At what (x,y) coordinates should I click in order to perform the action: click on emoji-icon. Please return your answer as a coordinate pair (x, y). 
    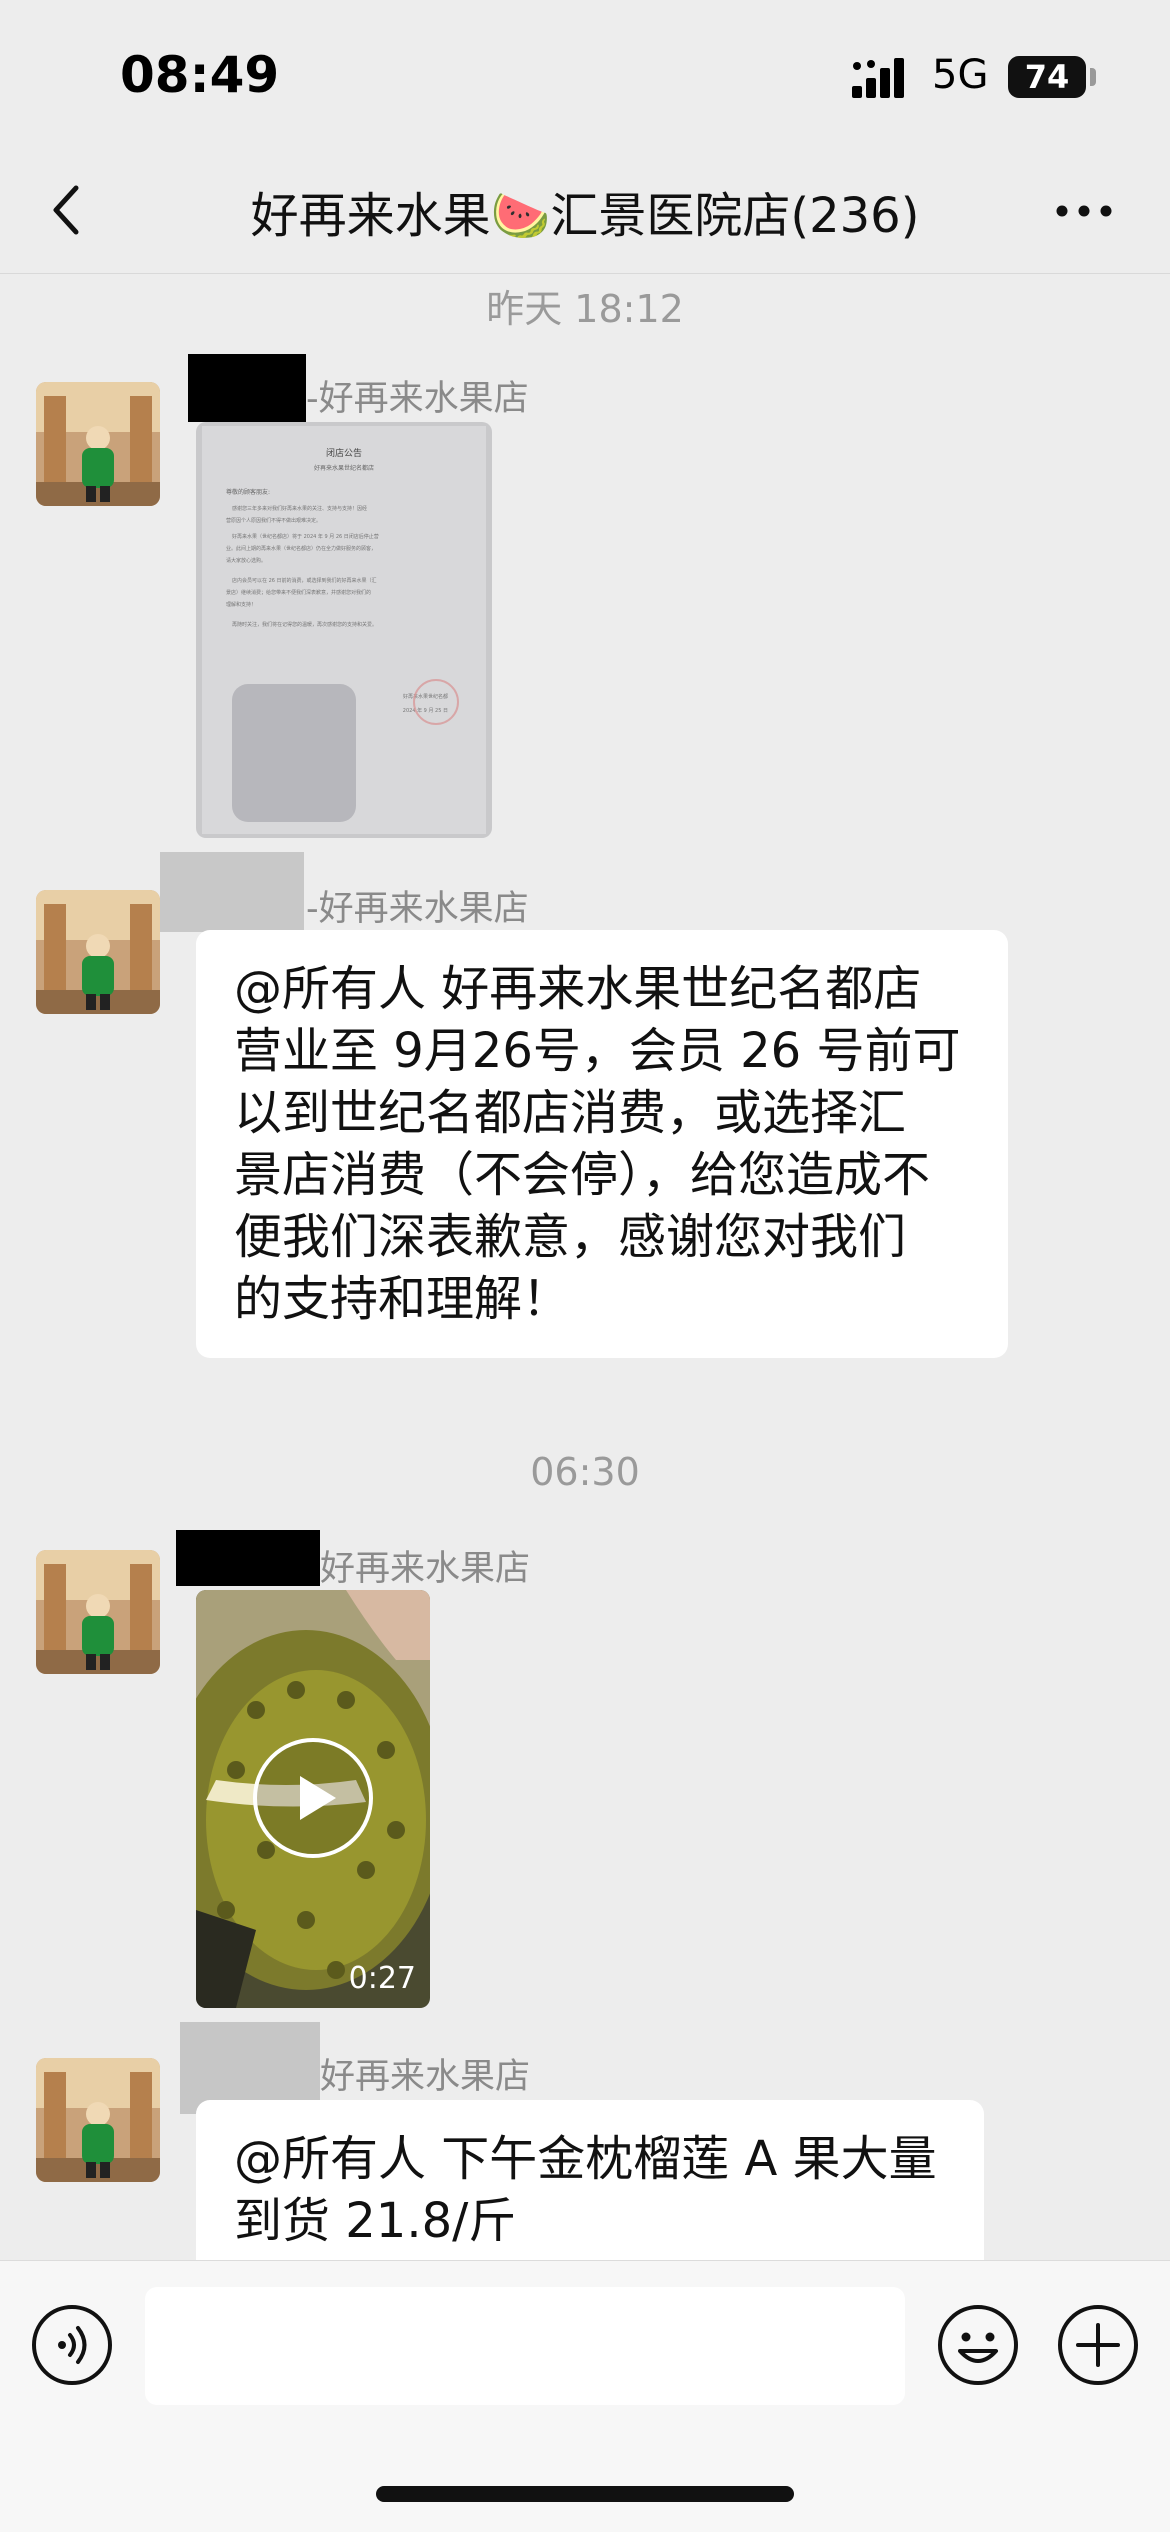
    Looking at the image, I should click on (978, 2345).